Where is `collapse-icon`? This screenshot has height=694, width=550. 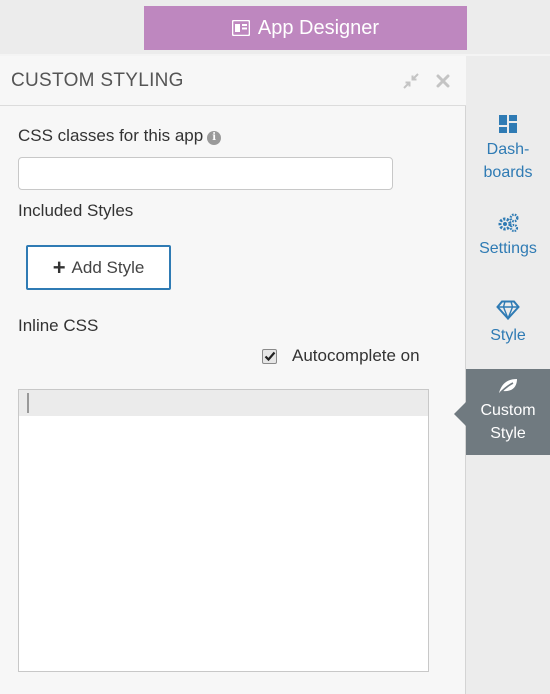 collapse-icon is located at coordinates (411, 81).